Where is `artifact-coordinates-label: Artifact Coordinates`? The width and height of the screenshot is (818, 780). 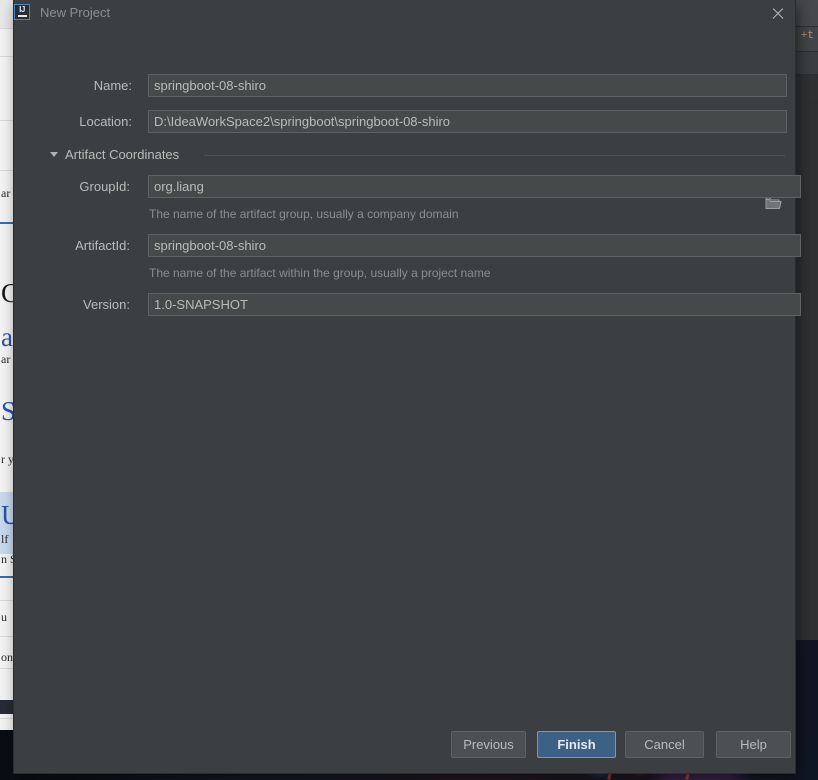
artifact-coordinates-label: Artifact Coordinates is located at coordinates (122, 154).